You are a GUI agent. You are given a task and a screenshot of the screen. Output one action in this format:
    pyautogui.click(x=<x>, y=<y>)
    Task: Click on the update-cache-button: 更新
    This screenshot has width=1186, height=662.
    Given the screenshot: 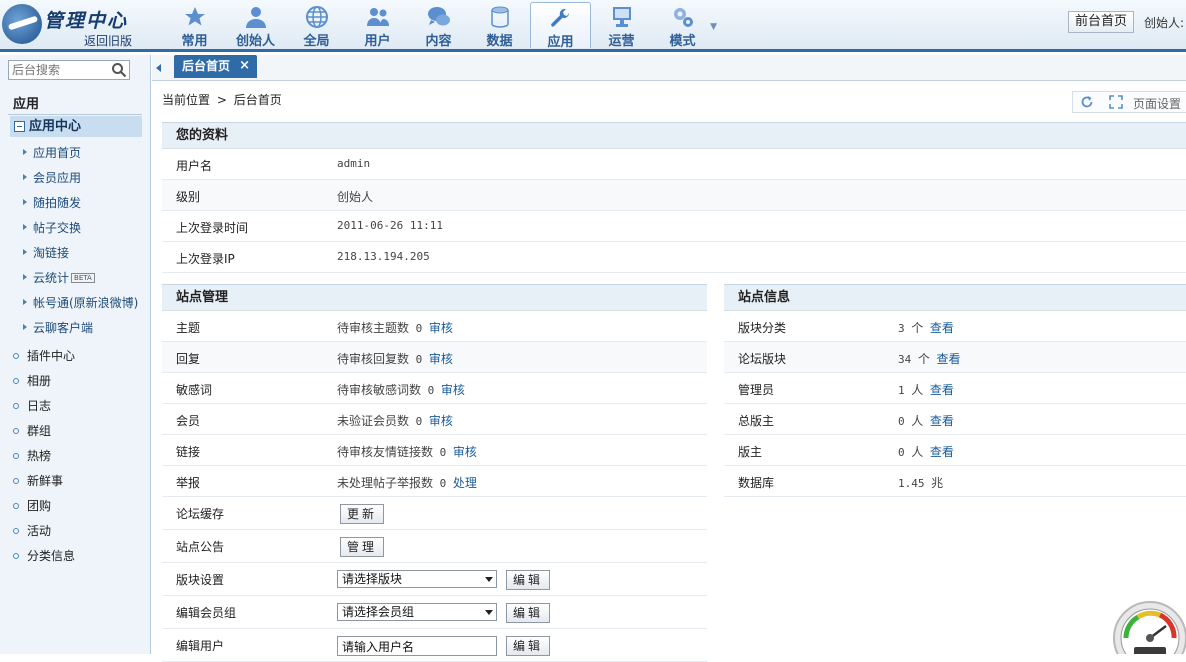 What is the action you would take?
    pyautogui.click(x=362, y=514)
    